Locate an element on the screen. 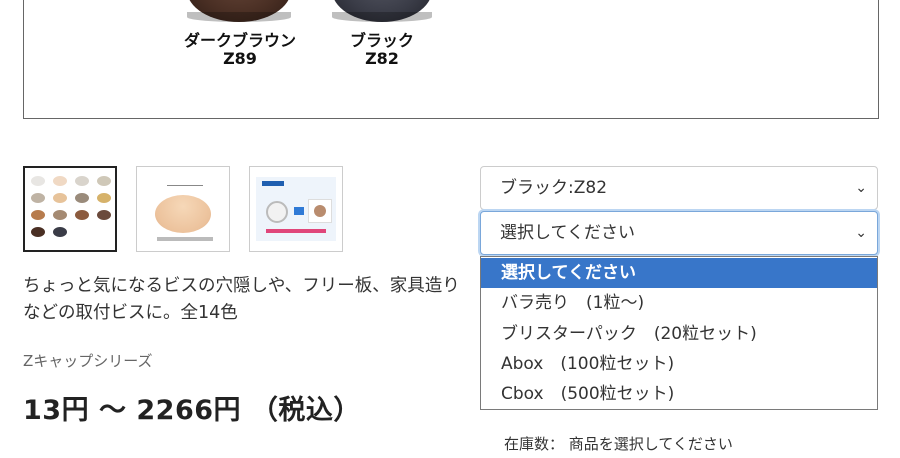 The height and width of the screenshot is (458, 900). capped-hole-image is located at coordinates (320, 211).